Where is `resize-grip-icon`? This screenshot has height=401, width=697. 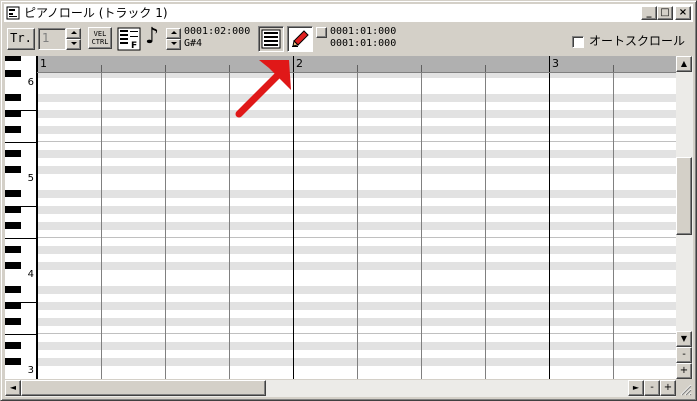
resize-grip-icon is located at coordinates (685, 389).